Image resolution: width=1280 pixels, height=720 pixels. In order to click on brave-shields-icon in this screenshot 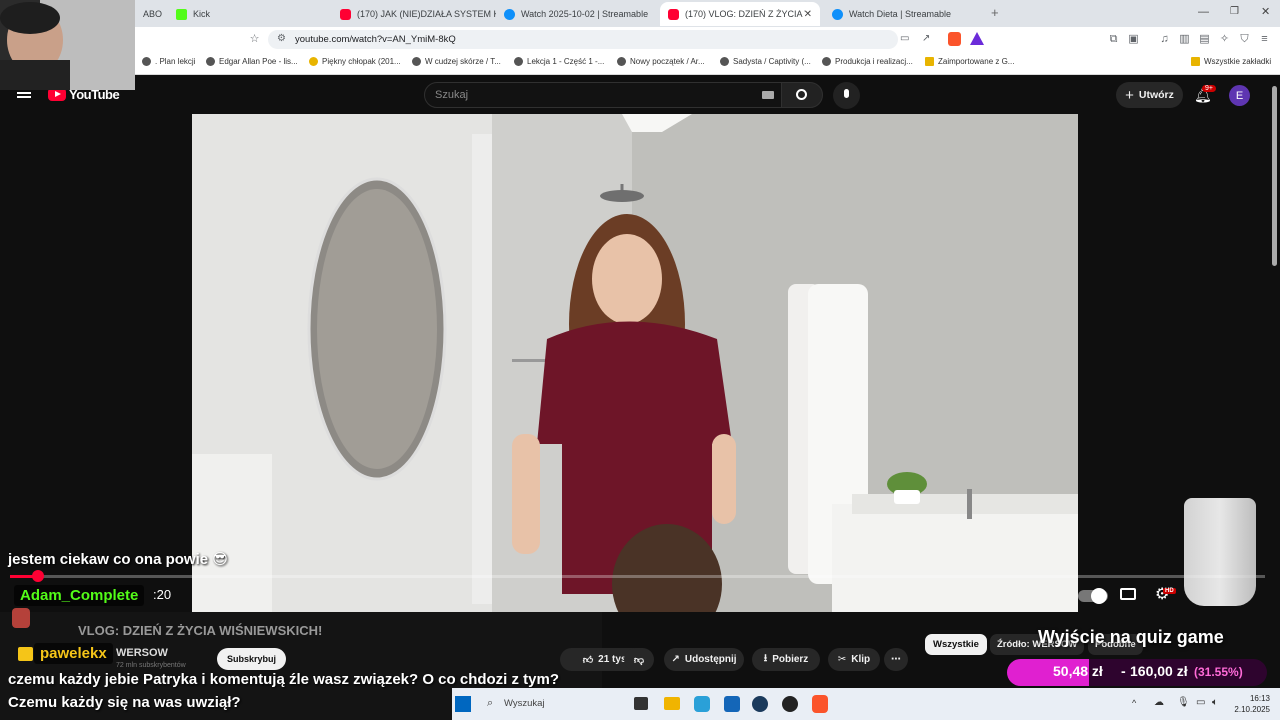, I will do `click(954, 39)`.